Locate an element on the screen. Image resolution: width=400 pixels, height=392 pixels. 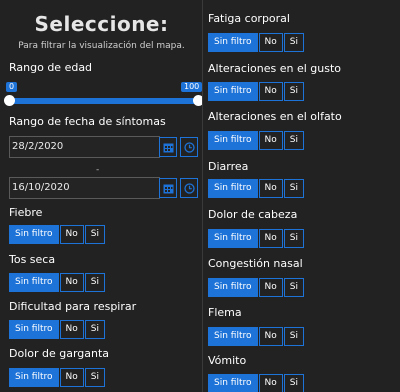
filter-toggle-dolor-cabeza: Sin filtro No Si is located at coordinates (256, 238).